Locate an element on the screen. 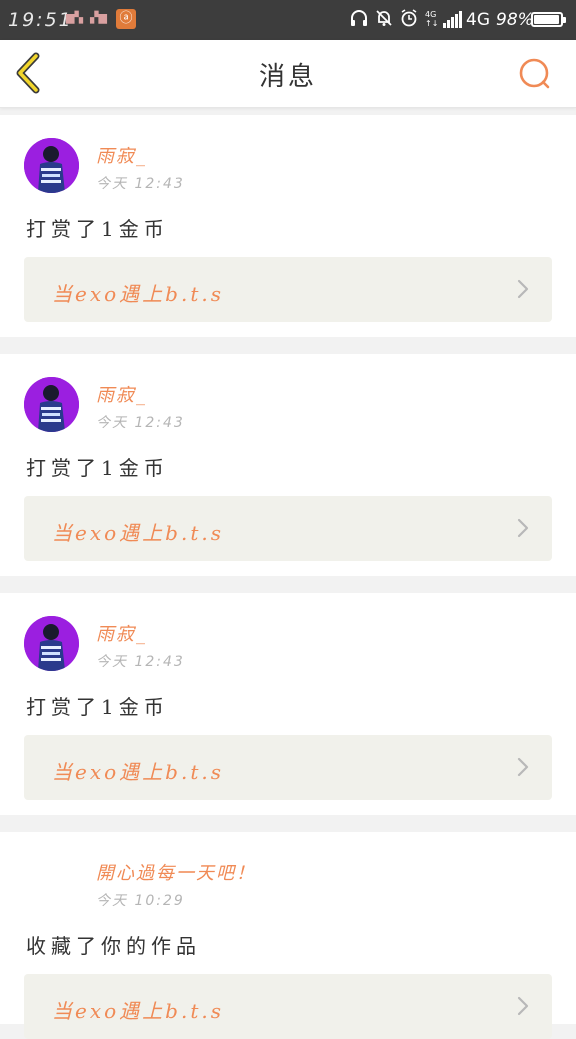 The height and width of the screenshot is (1039, 576). search-button is located at coordinates (534, 74).